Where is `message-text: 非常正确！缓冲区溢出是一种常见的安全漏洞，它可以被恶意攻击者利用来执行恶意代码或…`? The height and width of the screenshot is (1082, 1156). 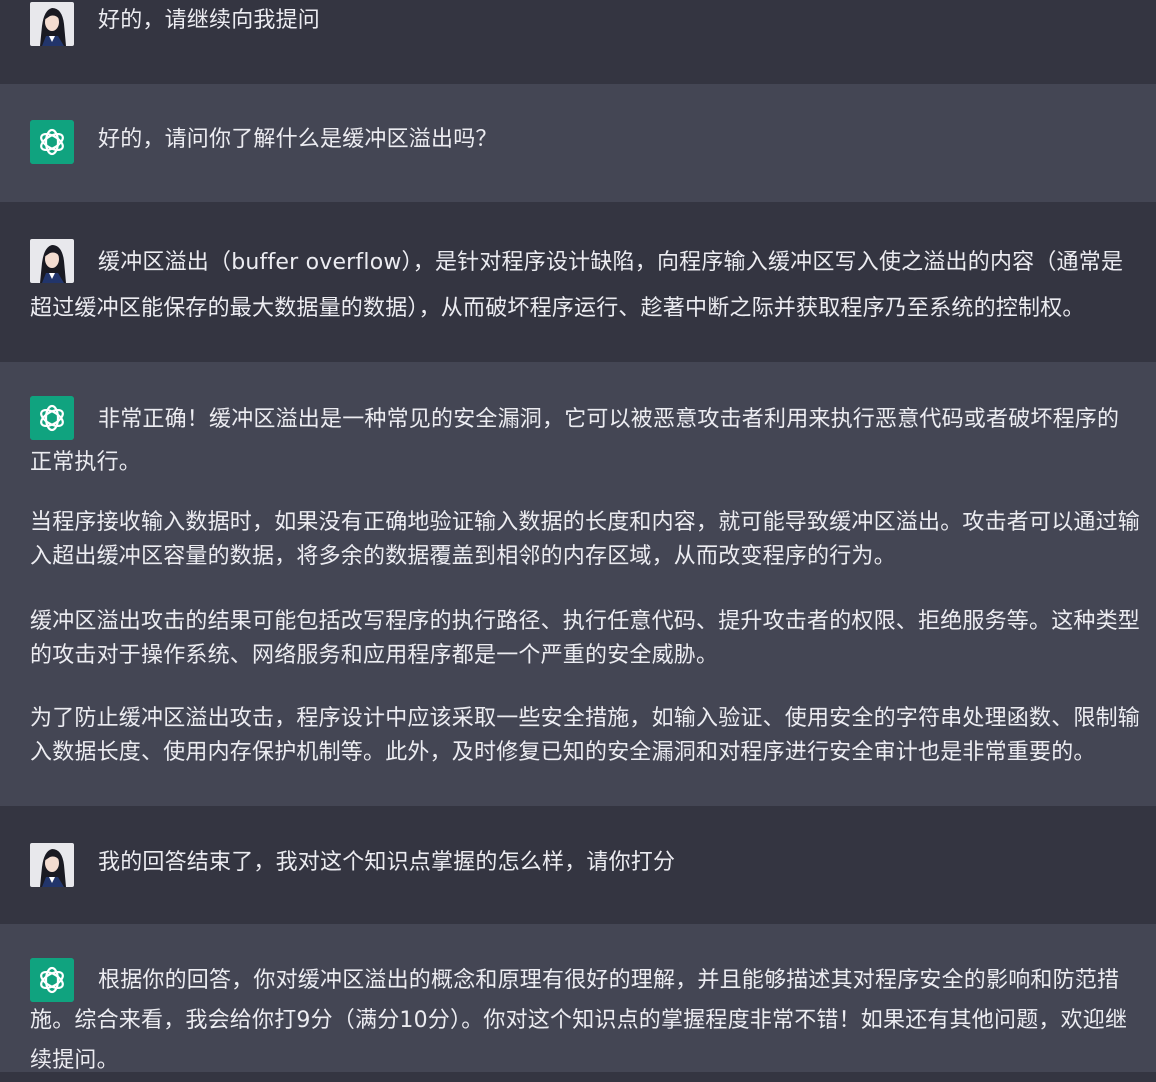 message-text: 非常正确！缓冲区溢出是一种常见的安全漏洞，它可以被恶意攻击者利用来执行恶意代码或… is located at coordinates (585, 441).